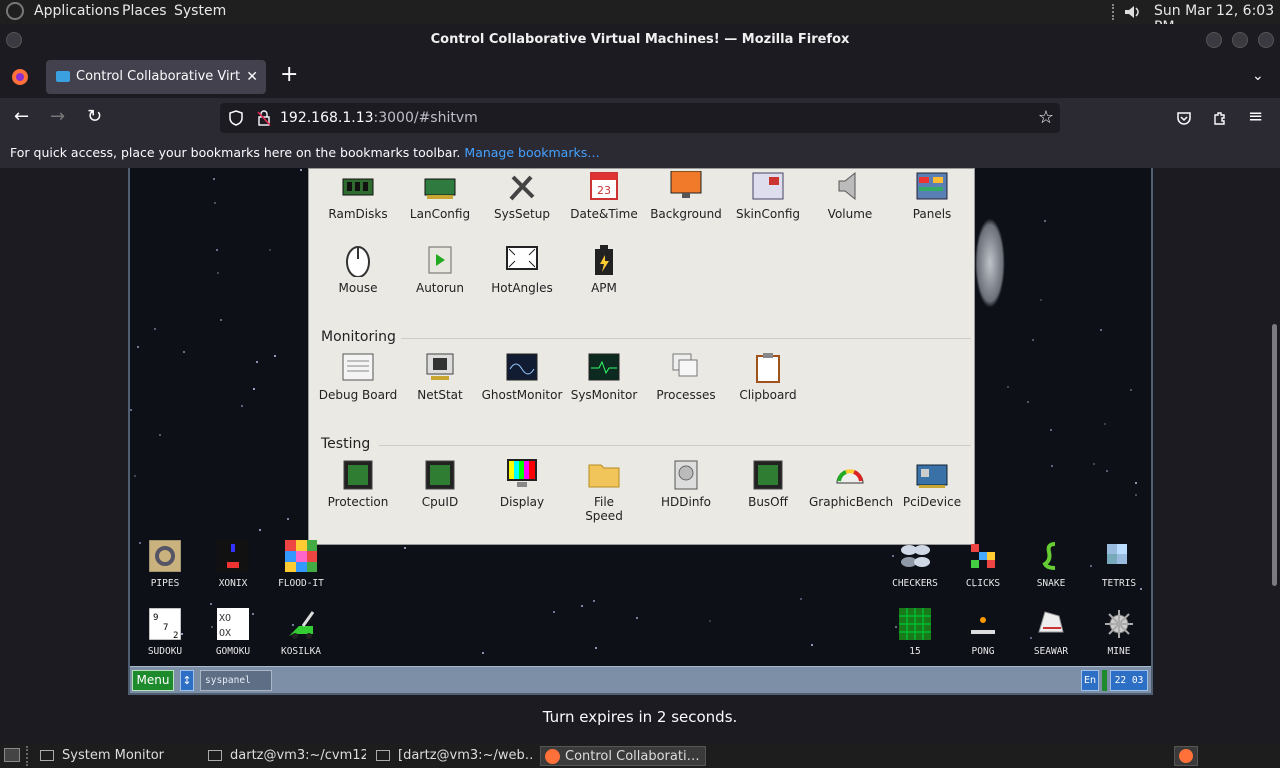 This screenshot has height=768, width=1280. I want to click on app-display: Display, so click(522, 484).